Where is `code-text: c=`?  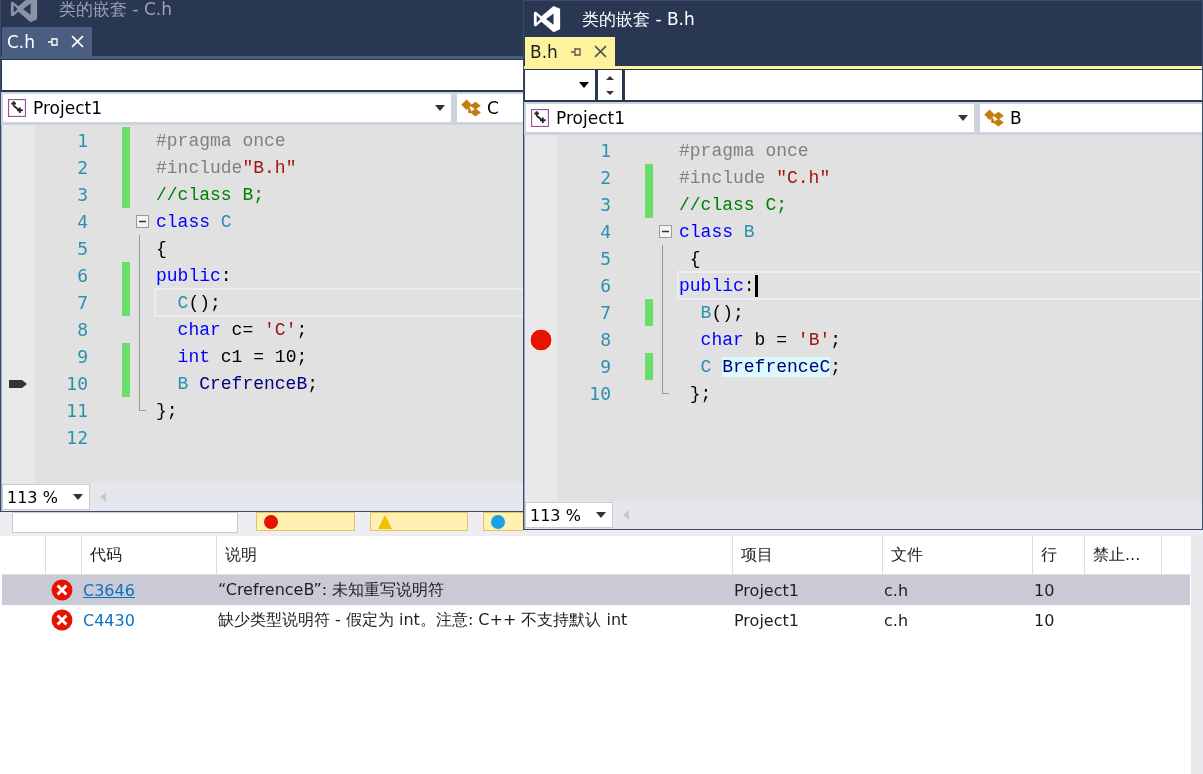
code-text: c= is located at coordinates (242, 329).